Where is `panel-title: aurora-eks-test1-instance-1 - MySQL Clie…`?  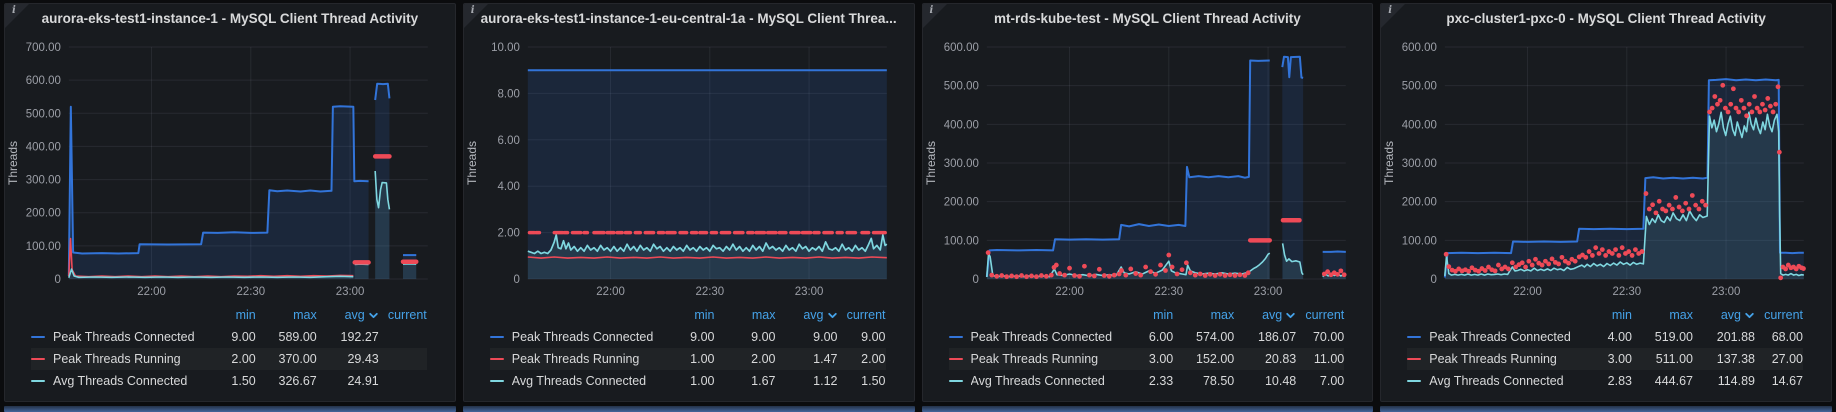 panel-title: aurora-eks-test1-instance-1 - MySQL Clie… is located at coordinates (230, 18).